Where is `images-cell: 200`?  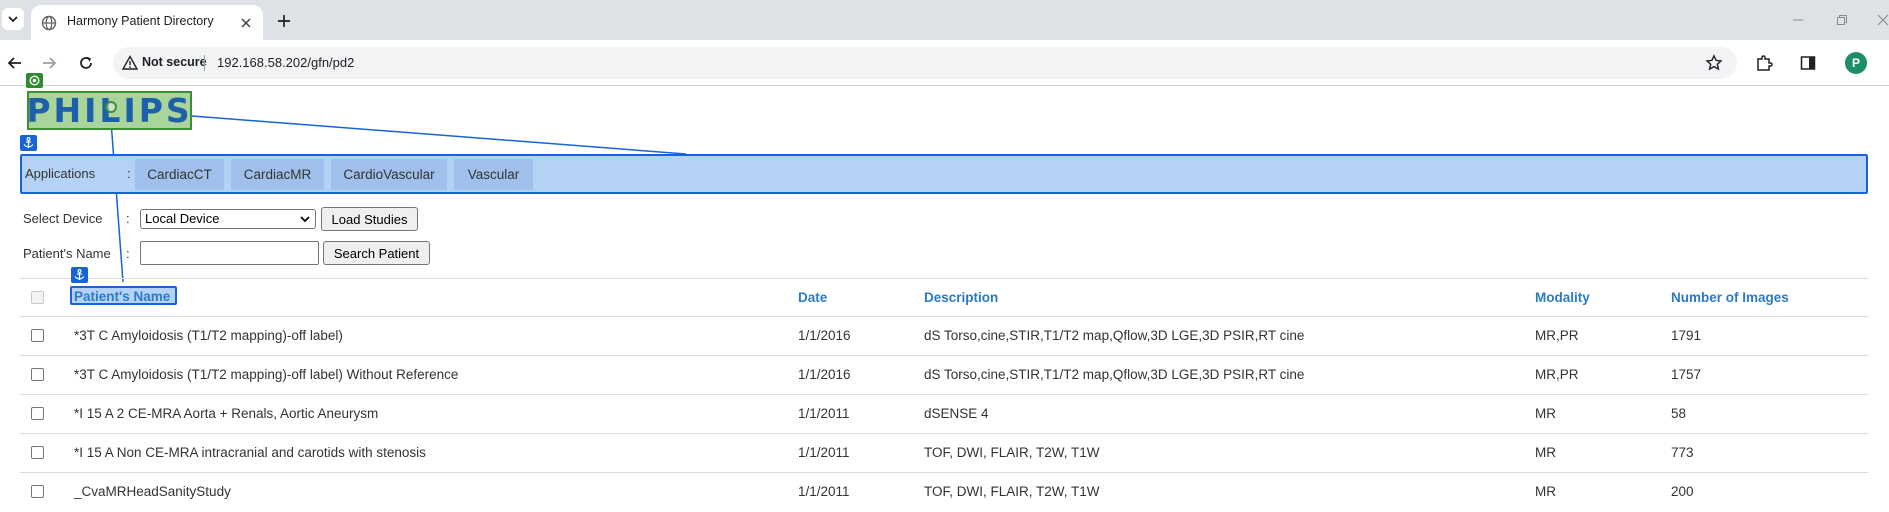 images-cell: 200 is located at coordinates (1682, 491).